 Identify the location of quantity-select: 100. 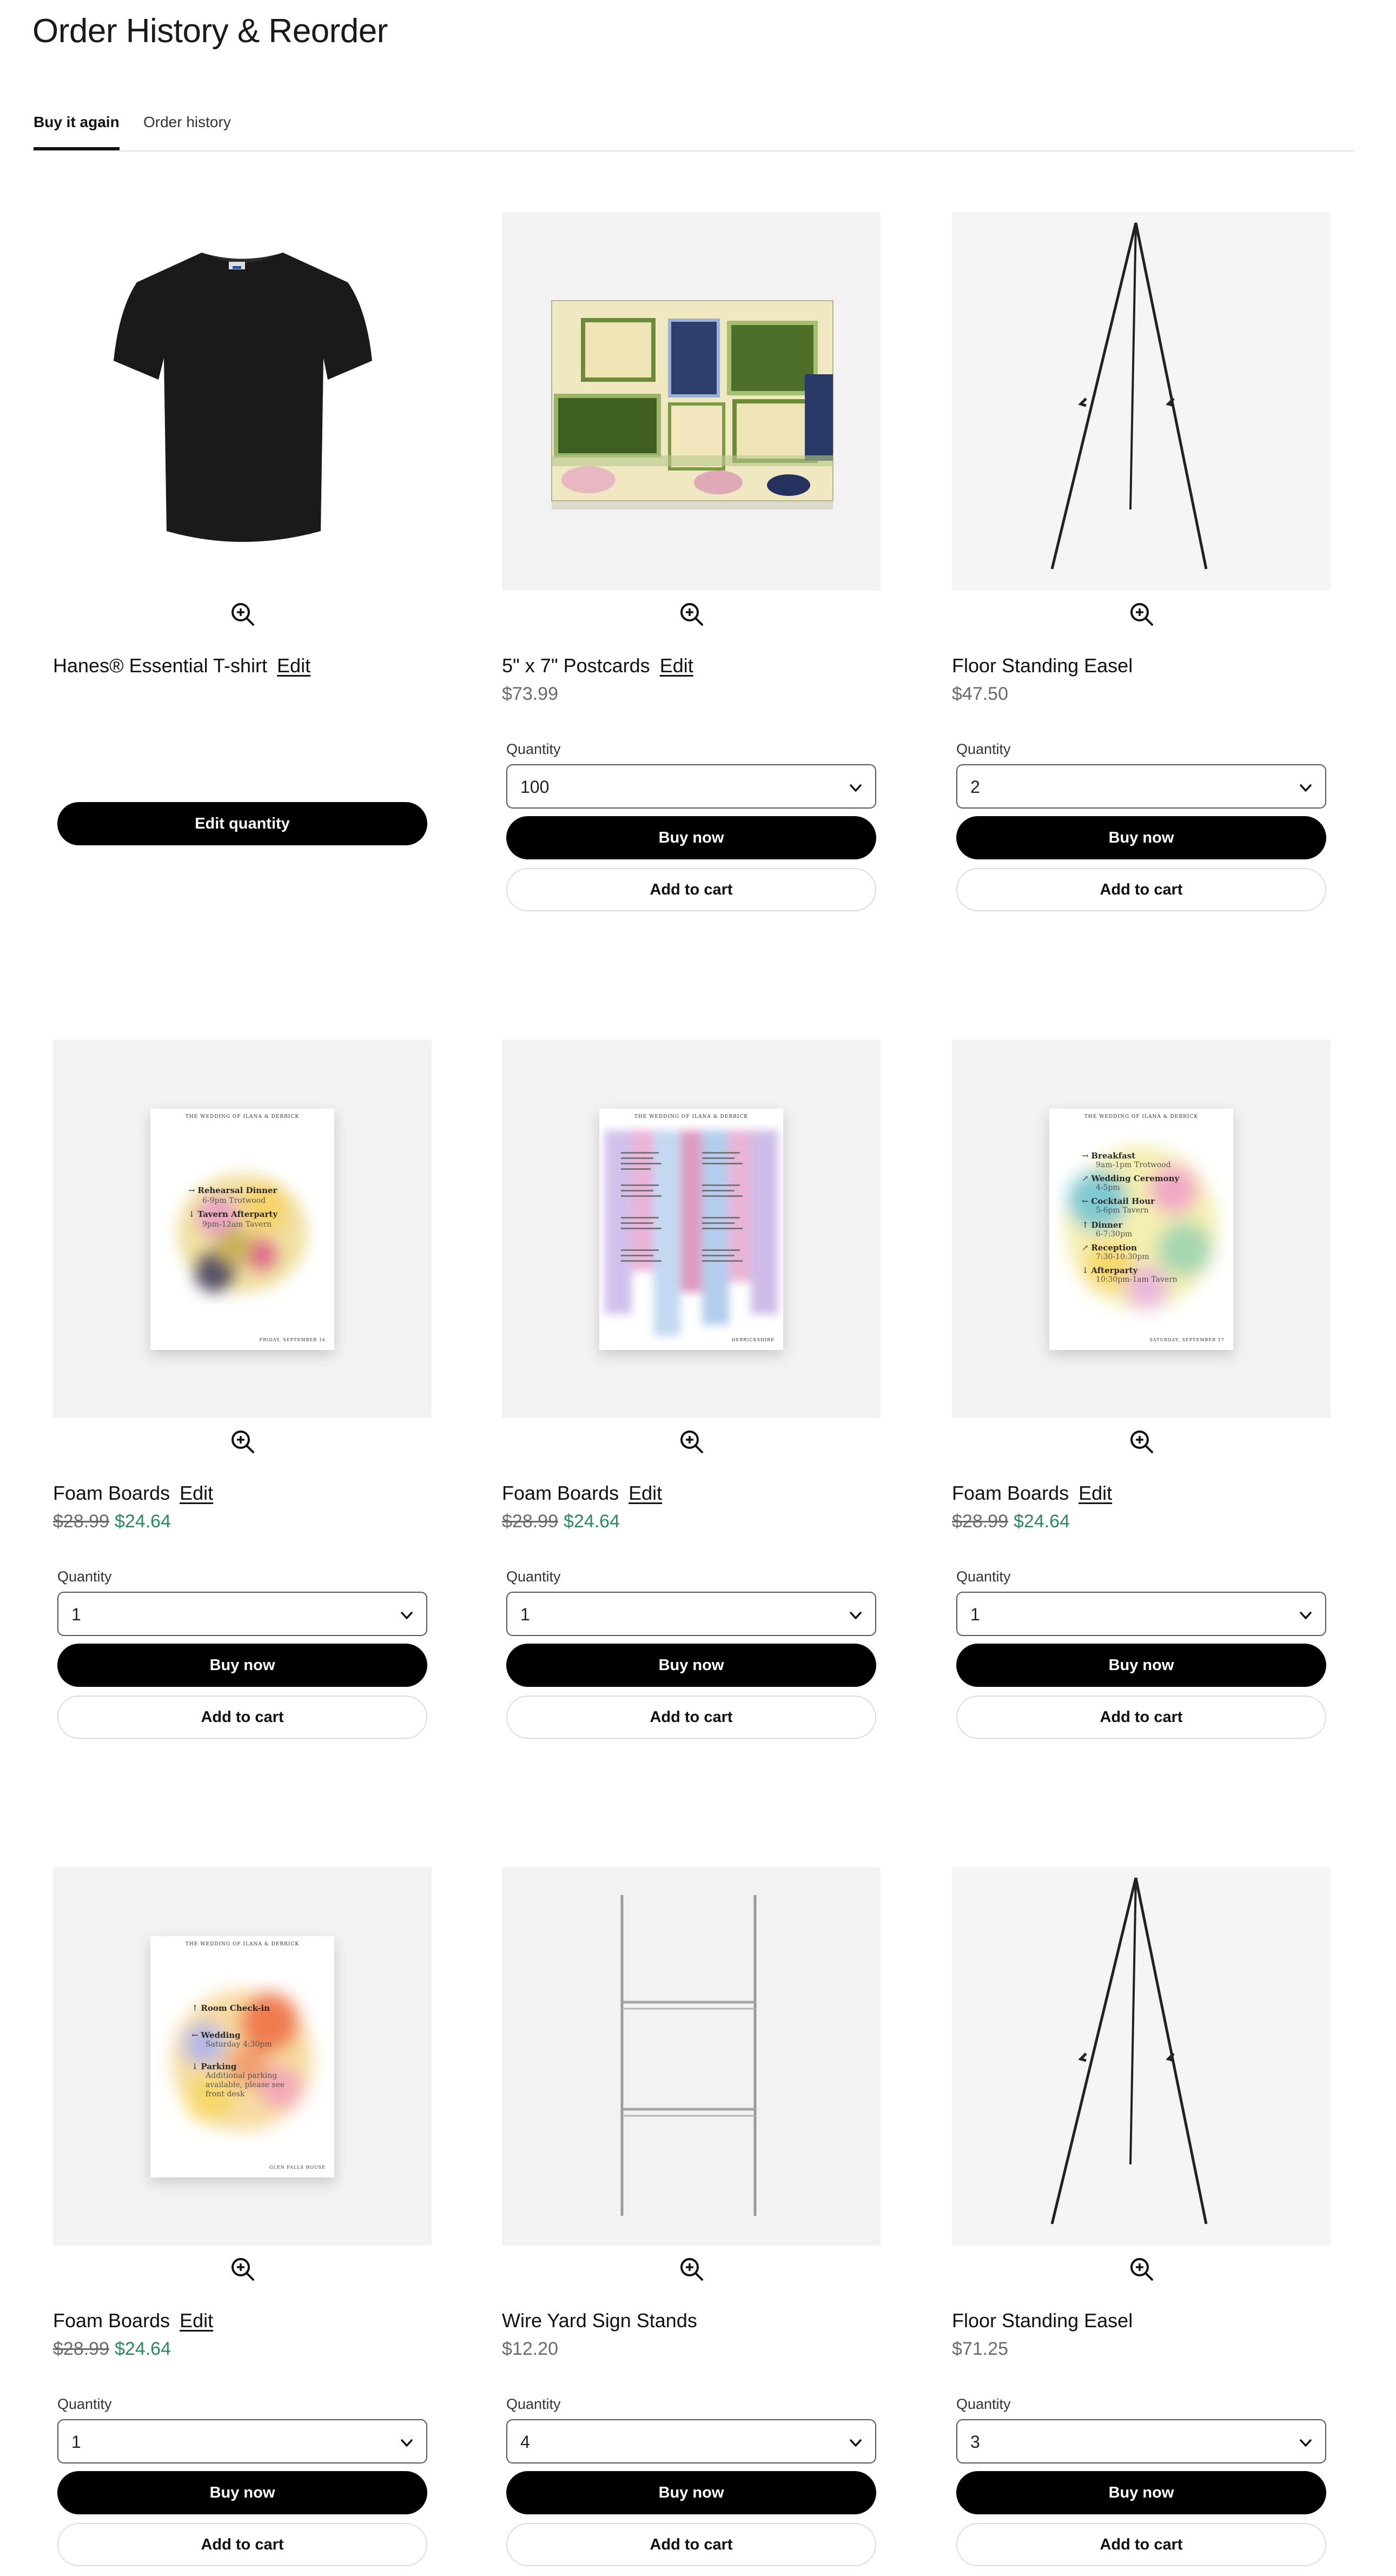
(691, 787).